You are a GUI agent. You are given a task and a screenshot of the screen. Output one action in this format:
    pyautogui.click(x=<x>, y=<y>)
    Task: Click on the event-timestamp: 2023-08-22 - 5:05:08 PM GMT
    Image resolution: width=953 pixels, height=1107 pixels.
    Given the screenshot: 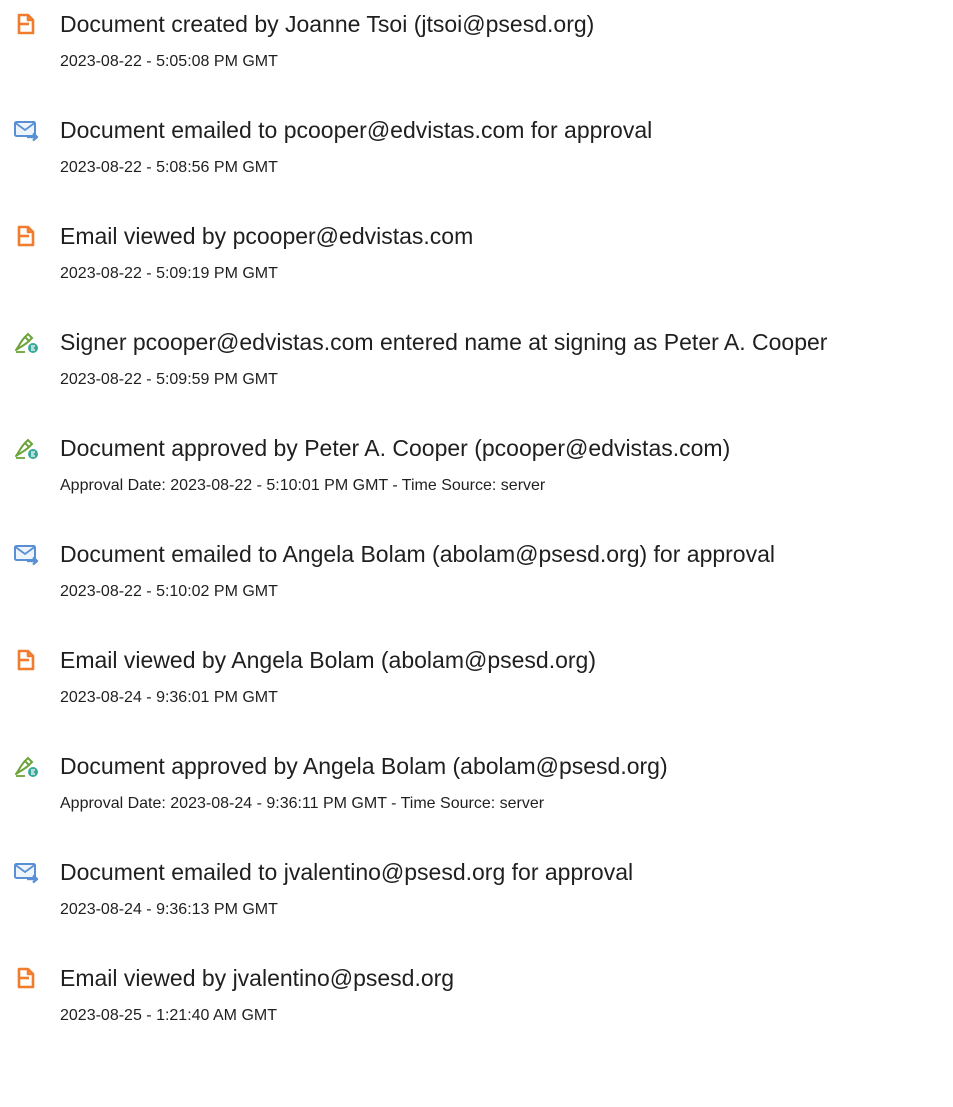 What is the action you would take?
    pyautogui.click(x=169, y=61)
    